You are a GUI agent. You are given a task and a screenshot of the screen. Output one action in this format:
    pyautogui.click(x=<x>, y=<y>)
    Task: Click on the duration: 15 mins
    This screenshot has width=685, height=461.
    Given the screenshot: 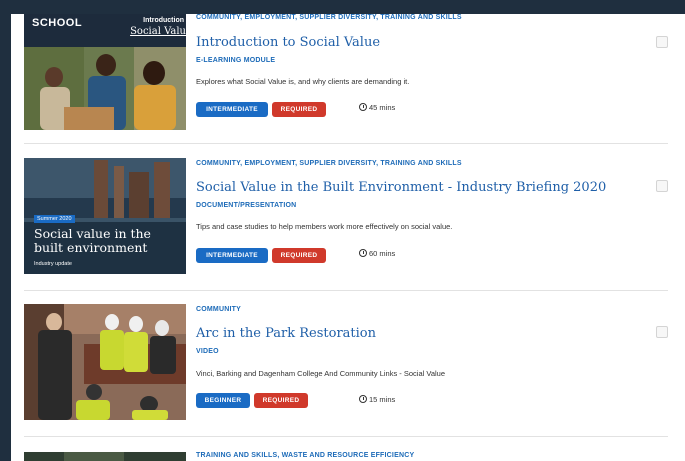 What is the action you would take?
    pyautogui.click(x=377, y=399)
    